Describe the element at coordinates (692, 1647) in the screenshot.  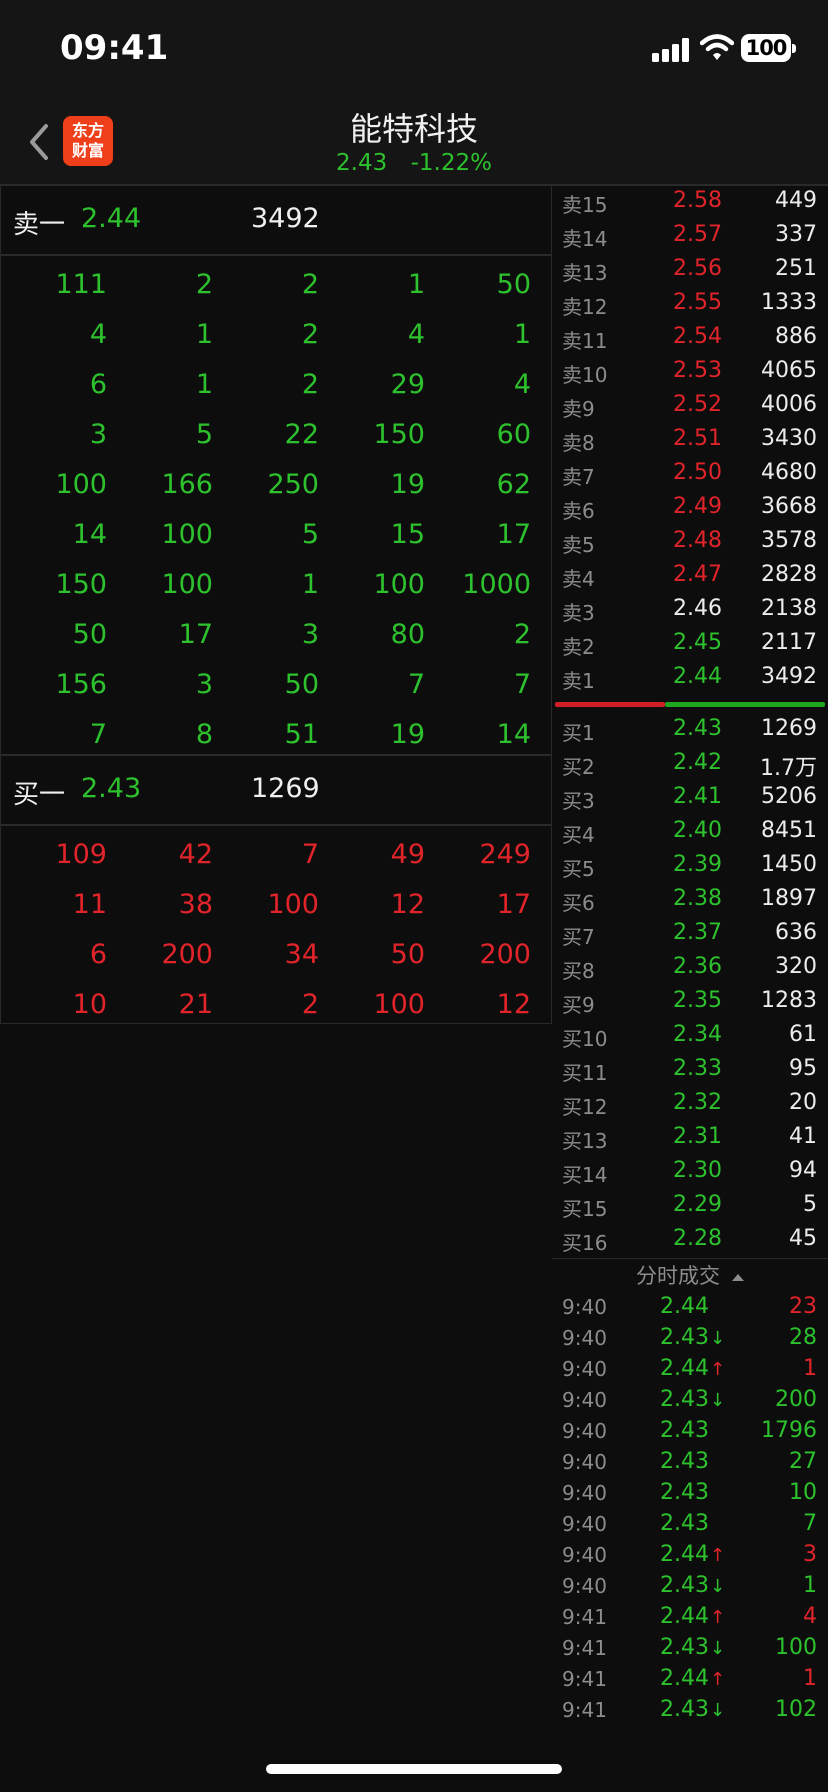
I see `tick-price: 2.43↓` at that location.